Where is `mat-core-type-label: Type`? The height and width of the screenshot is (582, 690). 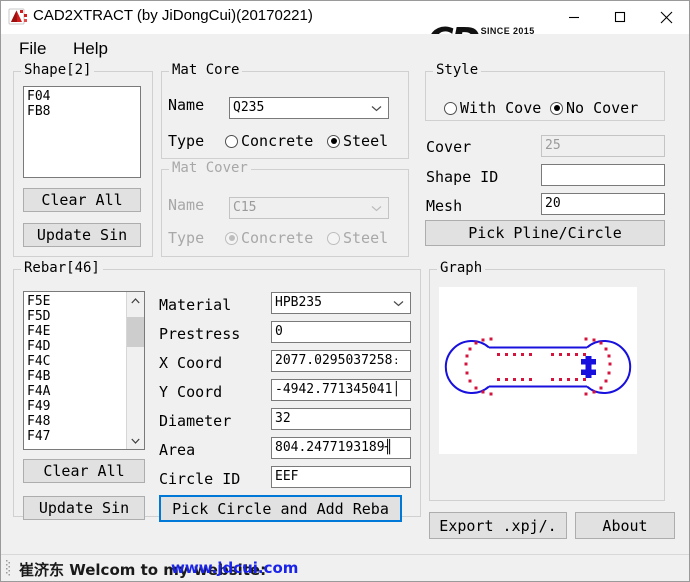 mat-core-type-label: Type is located at coordinates (186, 141).